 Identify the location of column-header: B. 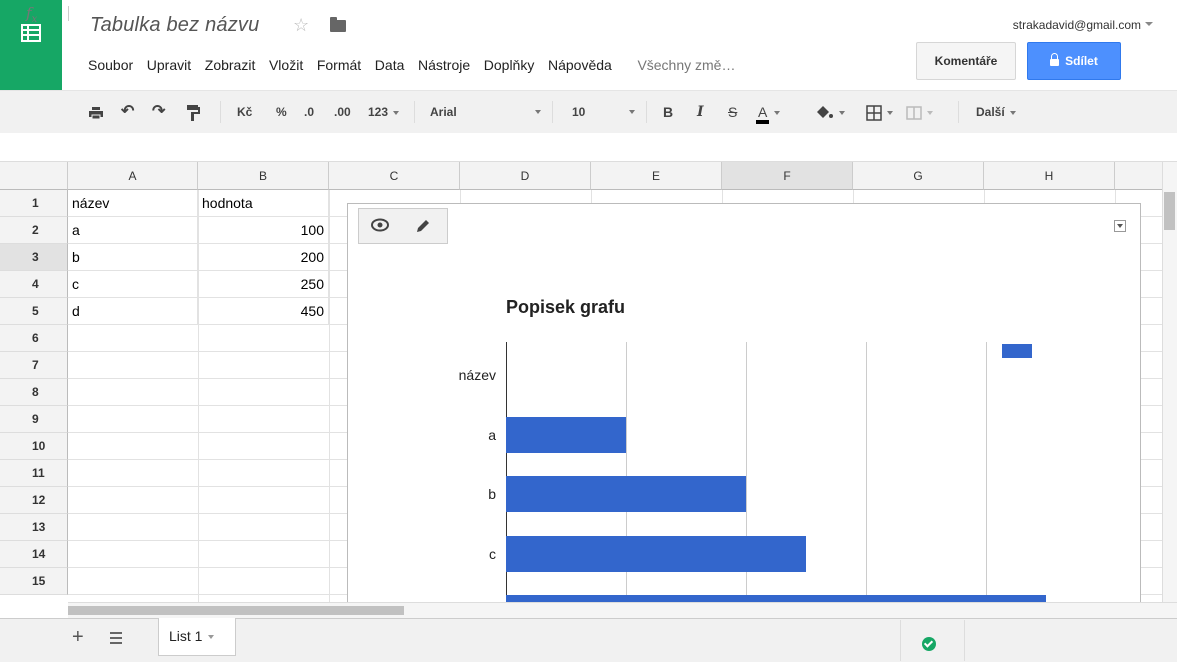
(263, 176).